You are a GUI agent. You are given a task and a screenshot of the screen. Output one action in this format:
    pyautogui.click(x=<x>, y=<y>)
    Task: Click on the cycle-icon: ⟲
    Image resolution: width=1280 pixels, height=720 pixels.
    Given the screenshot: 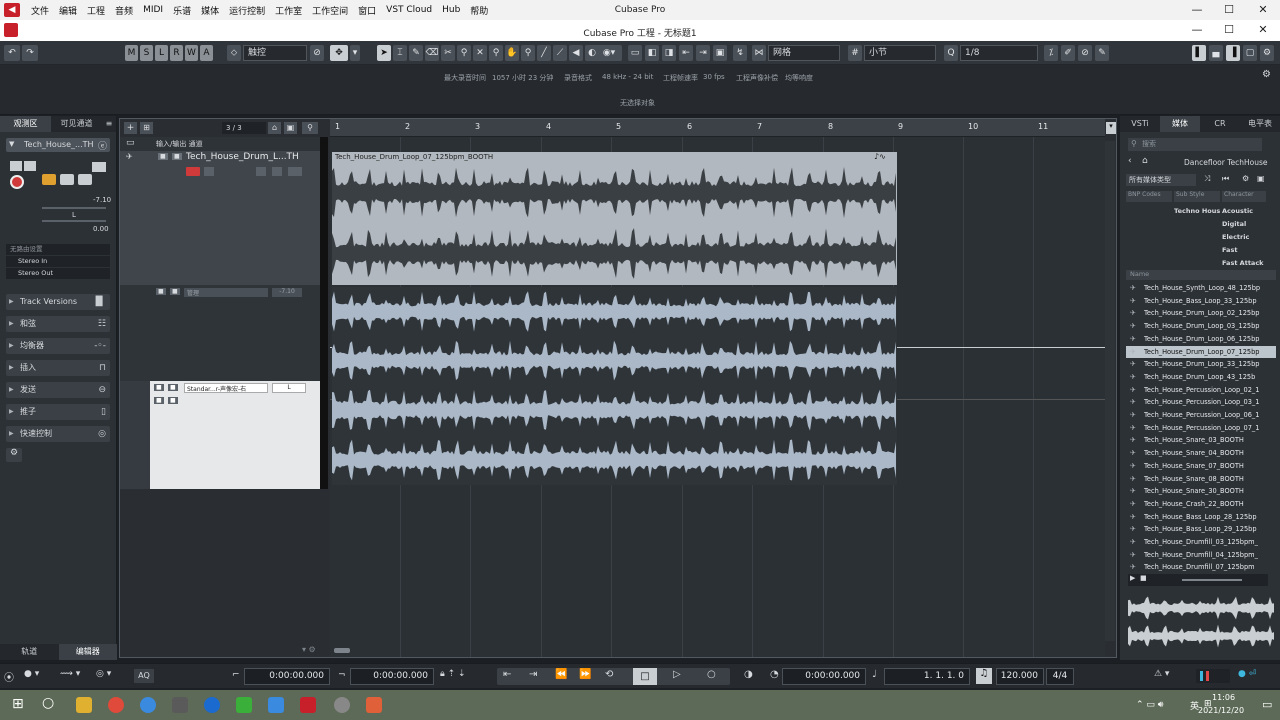 What is the action you would take?
    pyautogui.click(x=609, y=674)
    